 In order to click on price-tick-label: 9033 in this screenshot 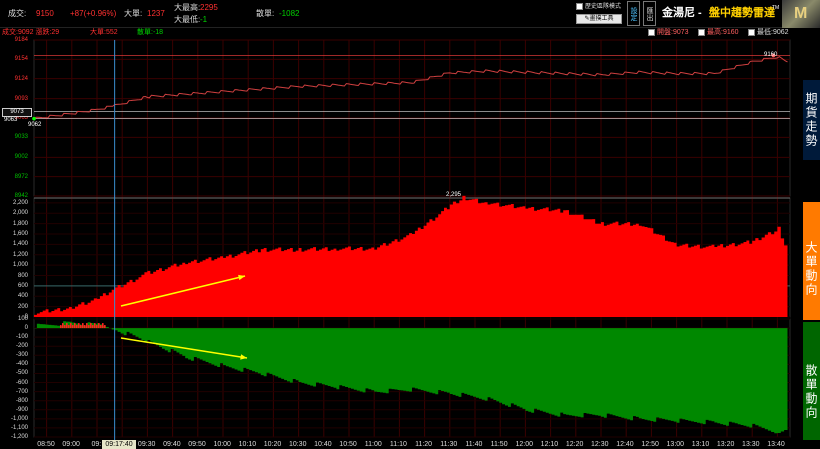, I will do `click(21, 137)`.